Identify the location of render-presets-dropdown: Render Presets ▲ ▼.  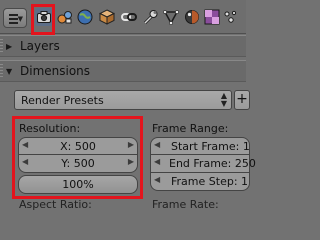
(123, 100).